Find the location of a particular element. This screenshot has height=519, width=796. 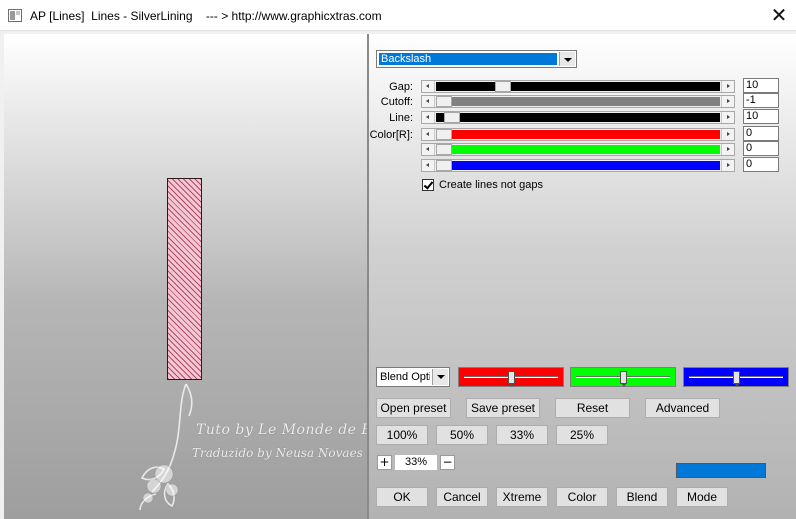

mode-button: Mode is located at coordinates (702, 497).